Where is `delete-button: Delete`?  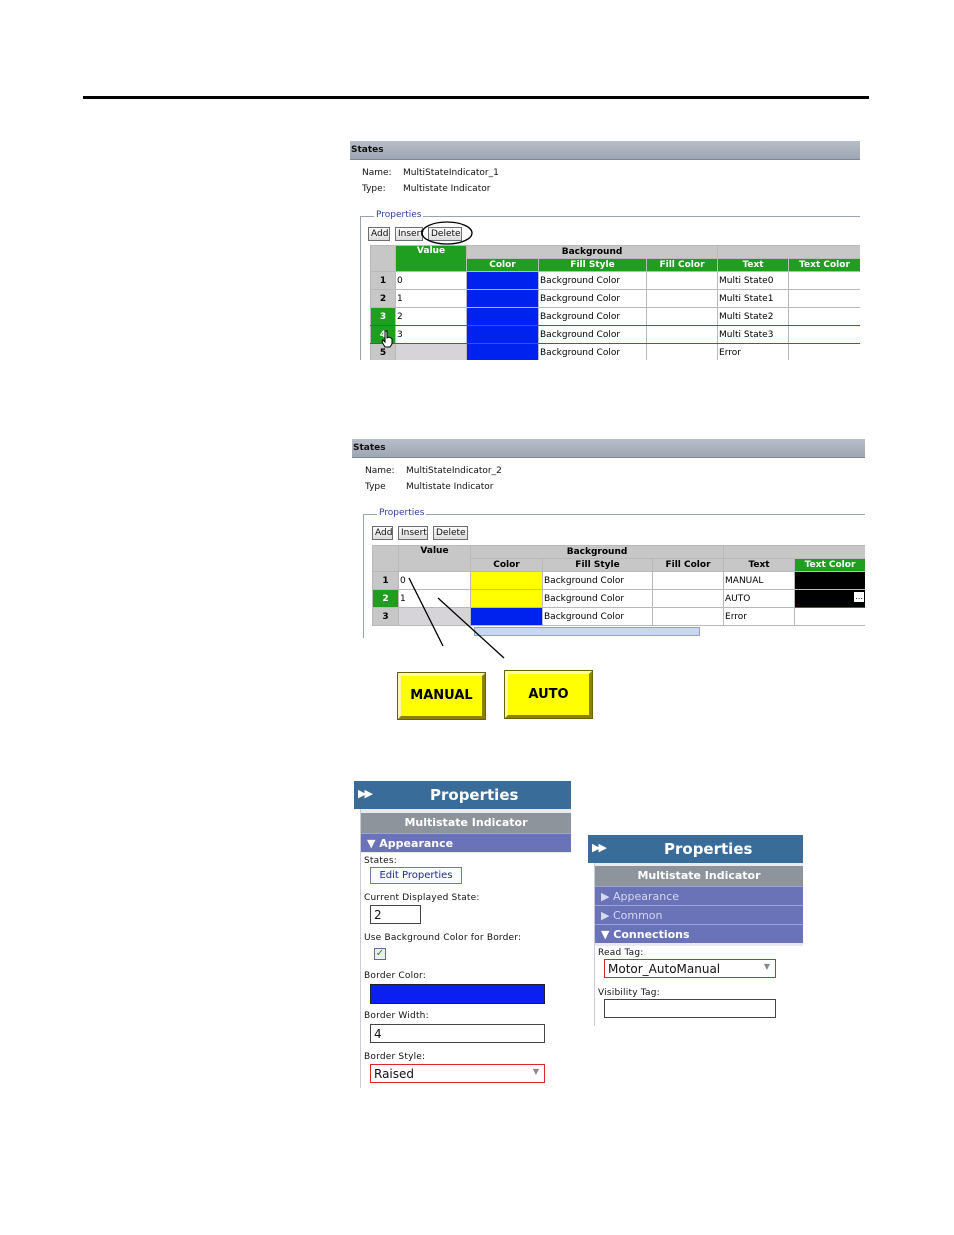 delete-button: Delete is located at coordinates (450, 533).